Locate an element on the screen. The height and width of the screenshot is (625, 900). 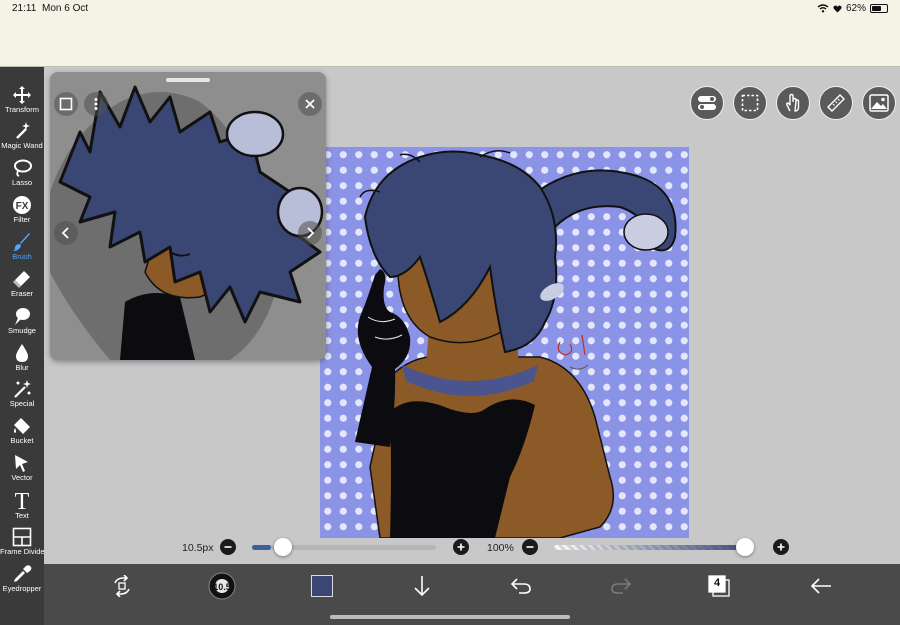
status-date: Mon 6 Oct is located at coordinates (65, 8).